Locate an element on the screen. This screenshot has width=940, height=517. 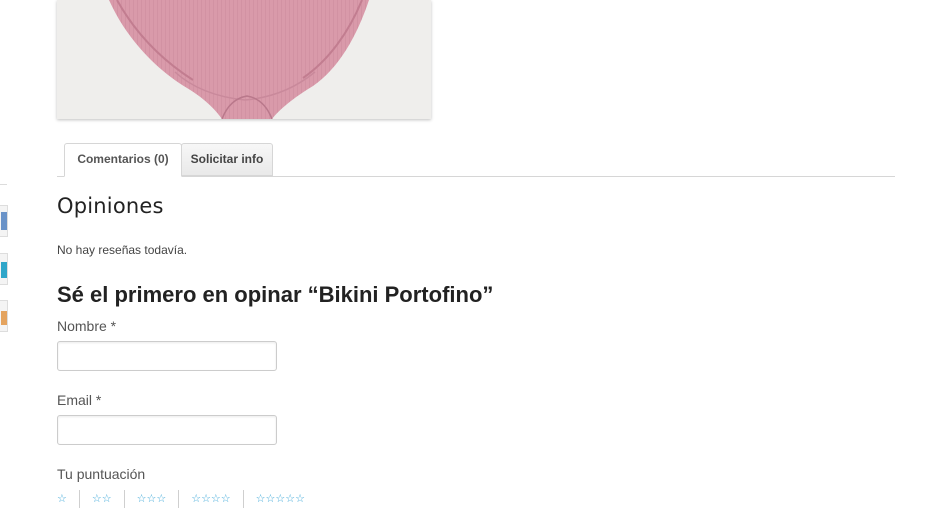
tabs-divider is located at coordinates (476, 176).